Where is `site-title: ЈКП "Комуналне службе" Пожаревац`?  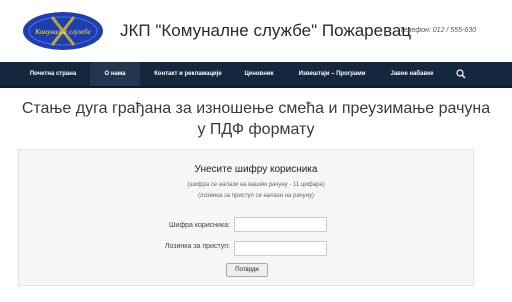
site-title: ЈКП "Комуналне службе" Пожаревац is located at coordinates (266, 30).